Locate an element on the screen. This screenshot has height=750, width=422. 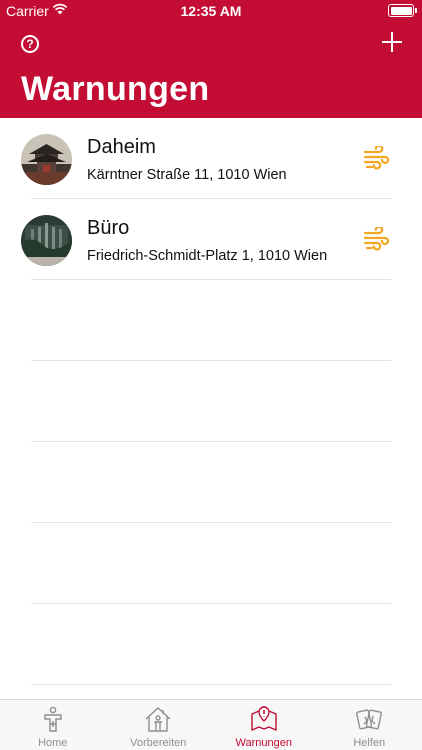
tab-bar: Home Vorbereiten Warnungen Helfen is located at coordinates (211, 724).